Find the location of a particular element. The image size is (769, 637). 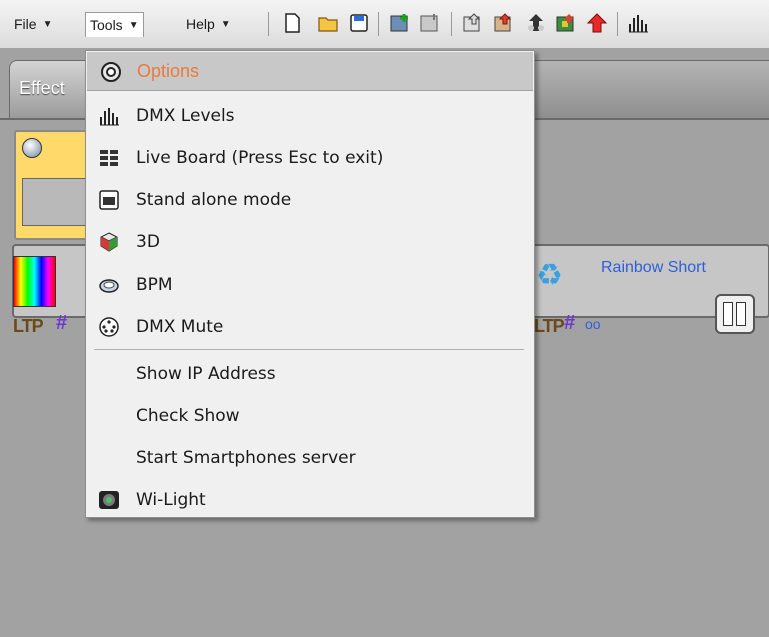

menu-help: Help ▼ is located at coordinates (208, 24).